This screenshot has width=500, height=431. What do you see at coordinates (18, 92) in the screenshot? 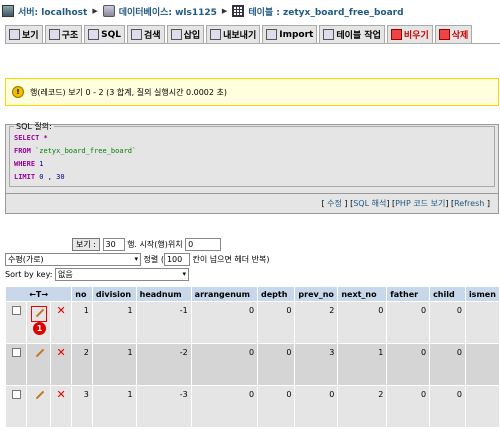
I see `warning-icon: !` at bounding box center [18, 92].